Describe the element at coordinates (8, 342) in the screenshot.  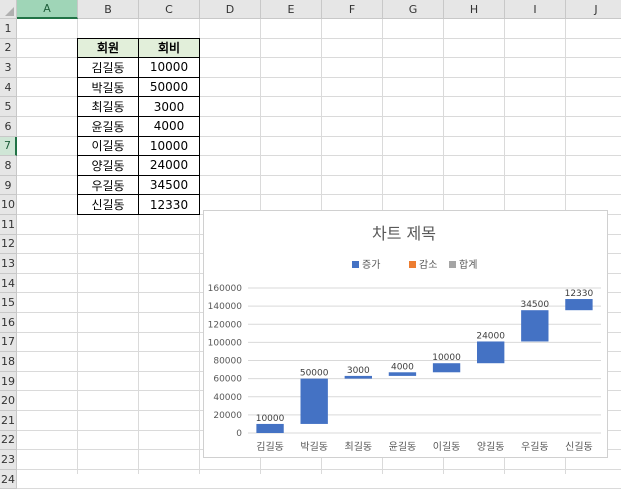
I see `row-header-17: 17` at that location.